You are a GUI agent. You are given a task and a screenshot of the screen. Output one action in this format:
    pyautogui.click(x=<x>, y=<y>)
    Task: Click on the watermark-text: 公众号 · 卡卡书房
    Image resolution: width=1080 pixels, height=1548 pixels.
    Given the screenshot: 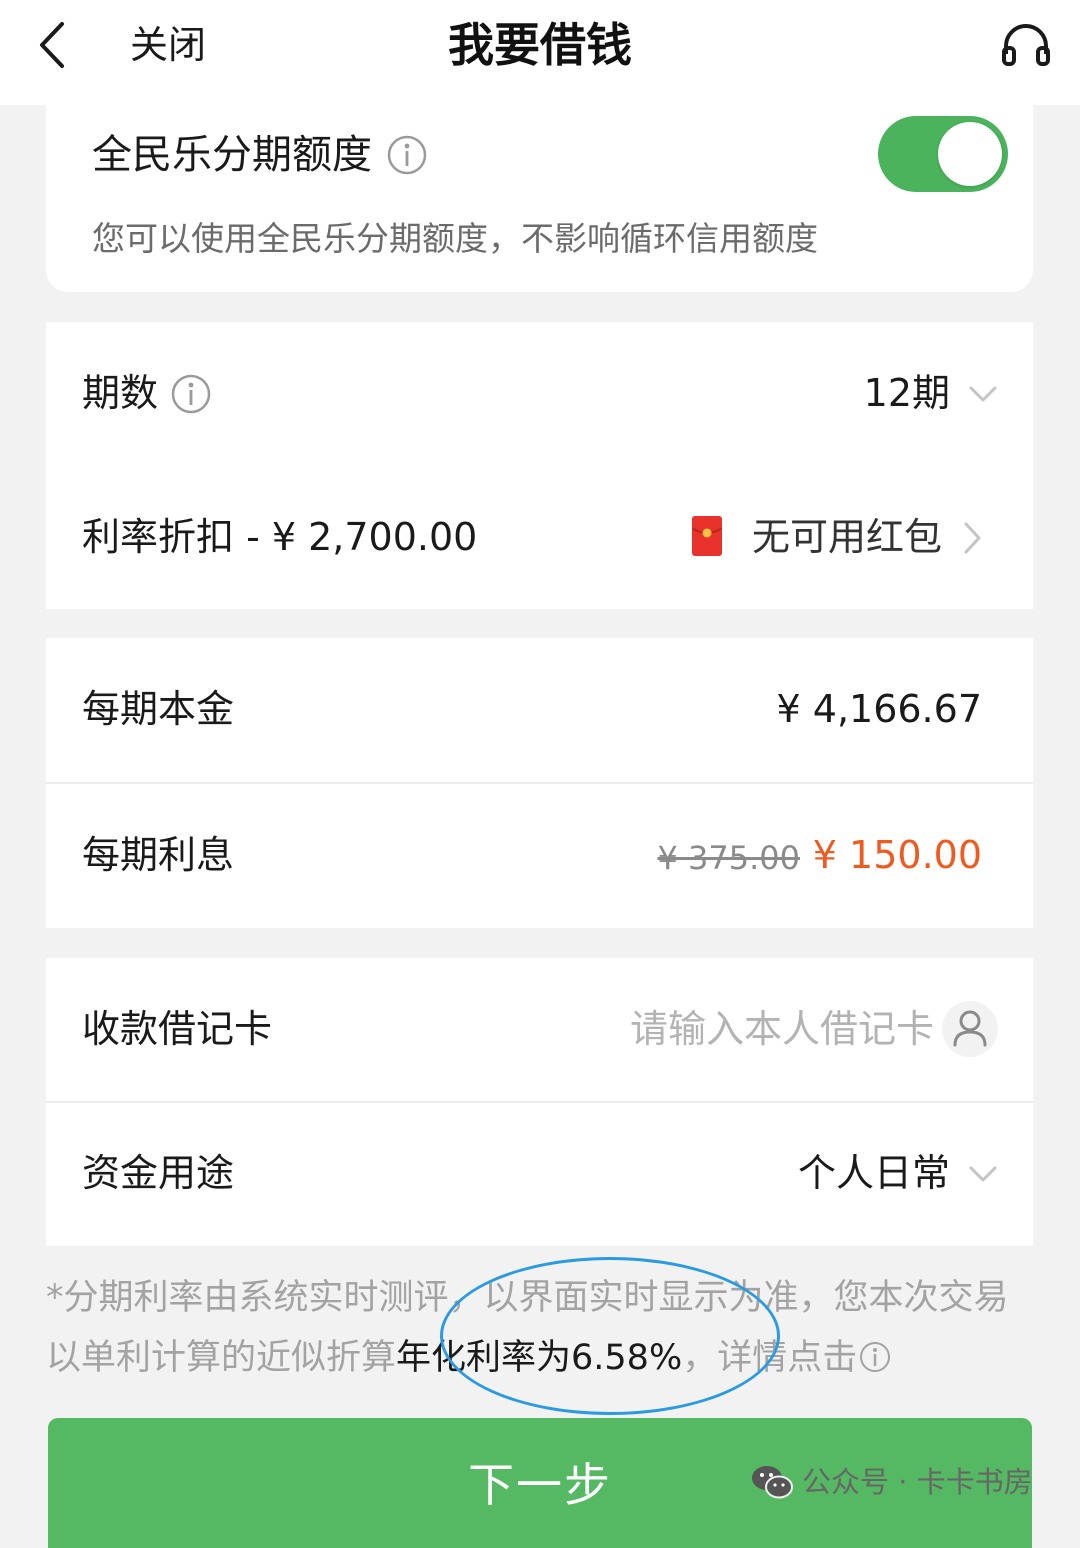 What is the action you would take?
    pyautogui.click(x=917, y=1482)
    